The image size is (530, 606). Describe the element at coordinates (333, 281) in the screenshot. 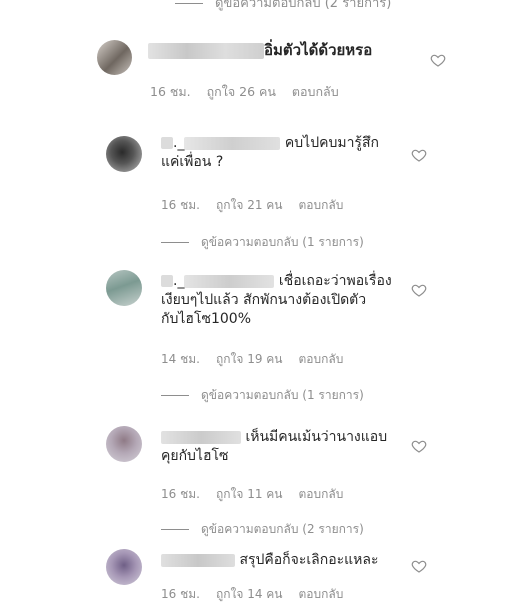

I see `comment-text: เชื่อเถอะว่าพอเรื่อง` at that location.